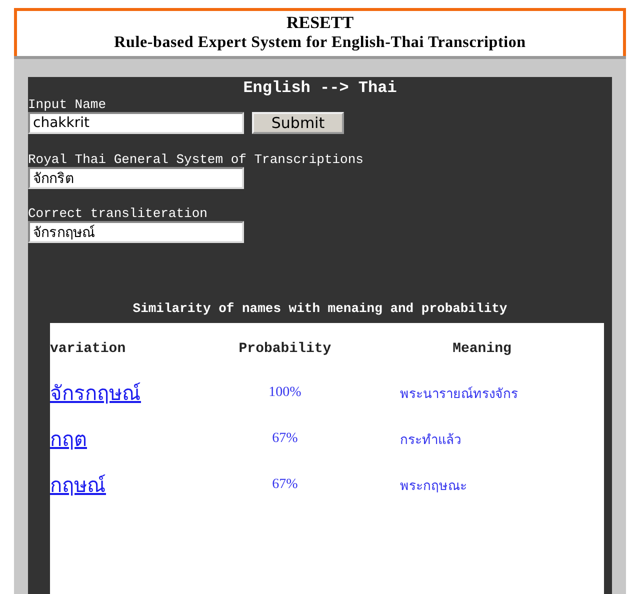  Describe the element at coordinates (430, 441) in the screenshot. I see `meaning-cell-text: กระทำแล้ว` at that location.